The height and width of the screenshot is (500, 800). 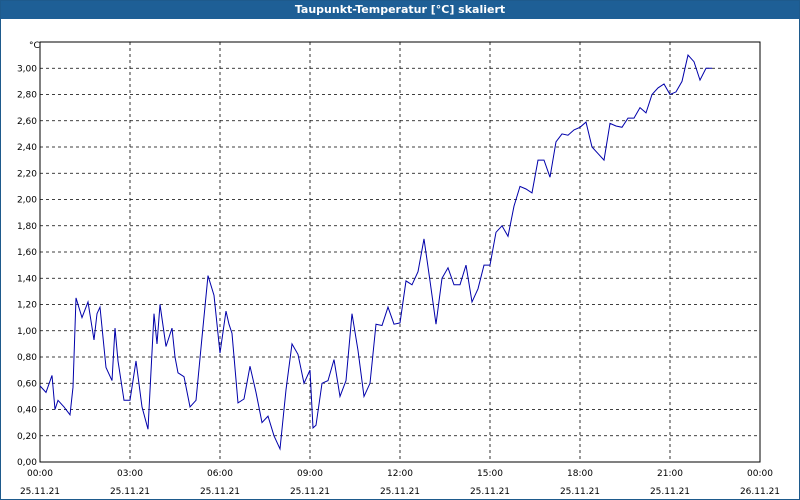 I want to click on y-tick-label: 0,00, so click(x=27, y=463).